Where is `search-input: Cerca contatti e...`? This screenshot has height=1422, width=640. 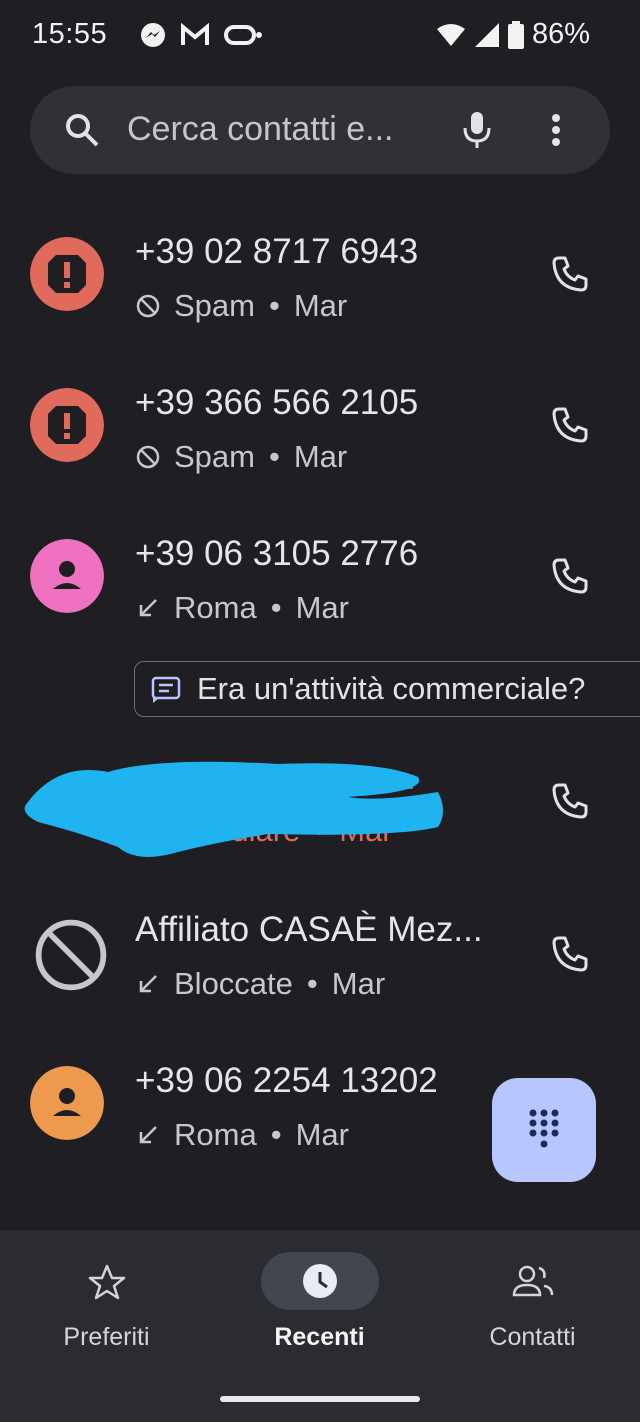
search-input: Cerca contatti e... is located at coordinates (260, 129).